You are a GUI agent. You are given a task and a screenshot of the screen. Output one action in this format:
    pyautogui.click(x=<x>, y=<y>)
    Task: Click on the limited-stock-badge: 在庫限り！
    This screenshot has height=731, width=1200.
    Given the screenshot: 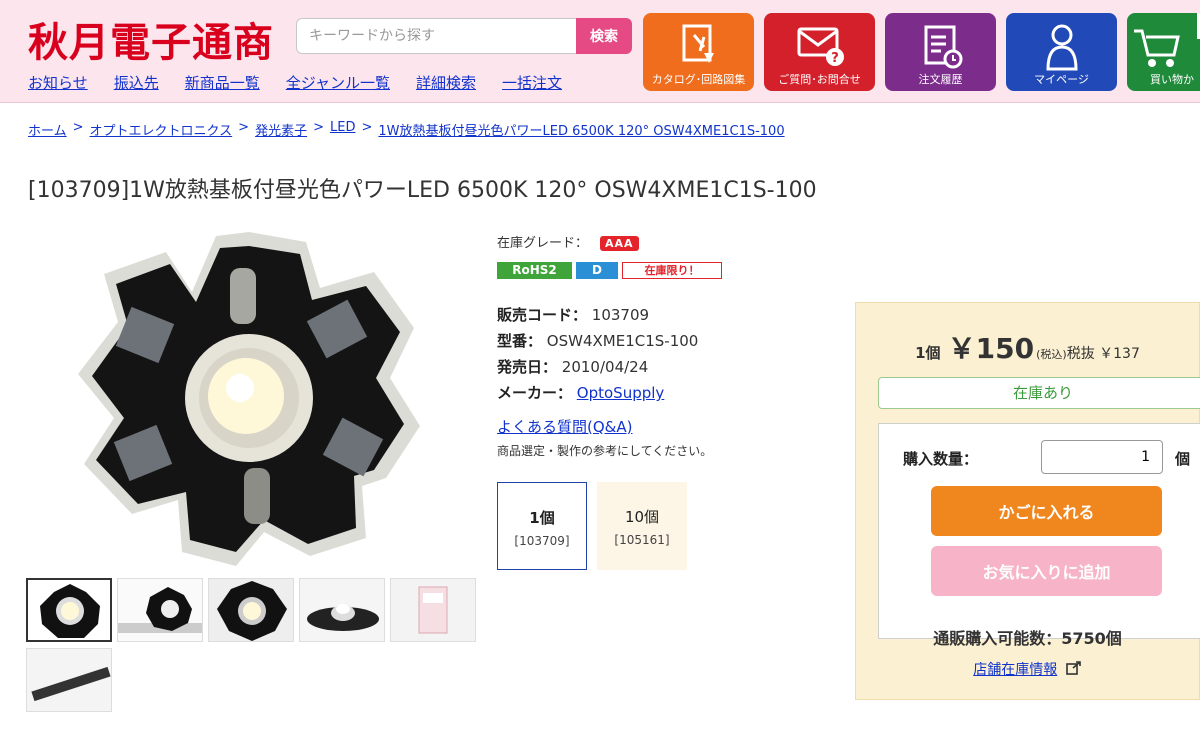 What is the action you would take?
    pyautogui.click(x=672, y=270)
    